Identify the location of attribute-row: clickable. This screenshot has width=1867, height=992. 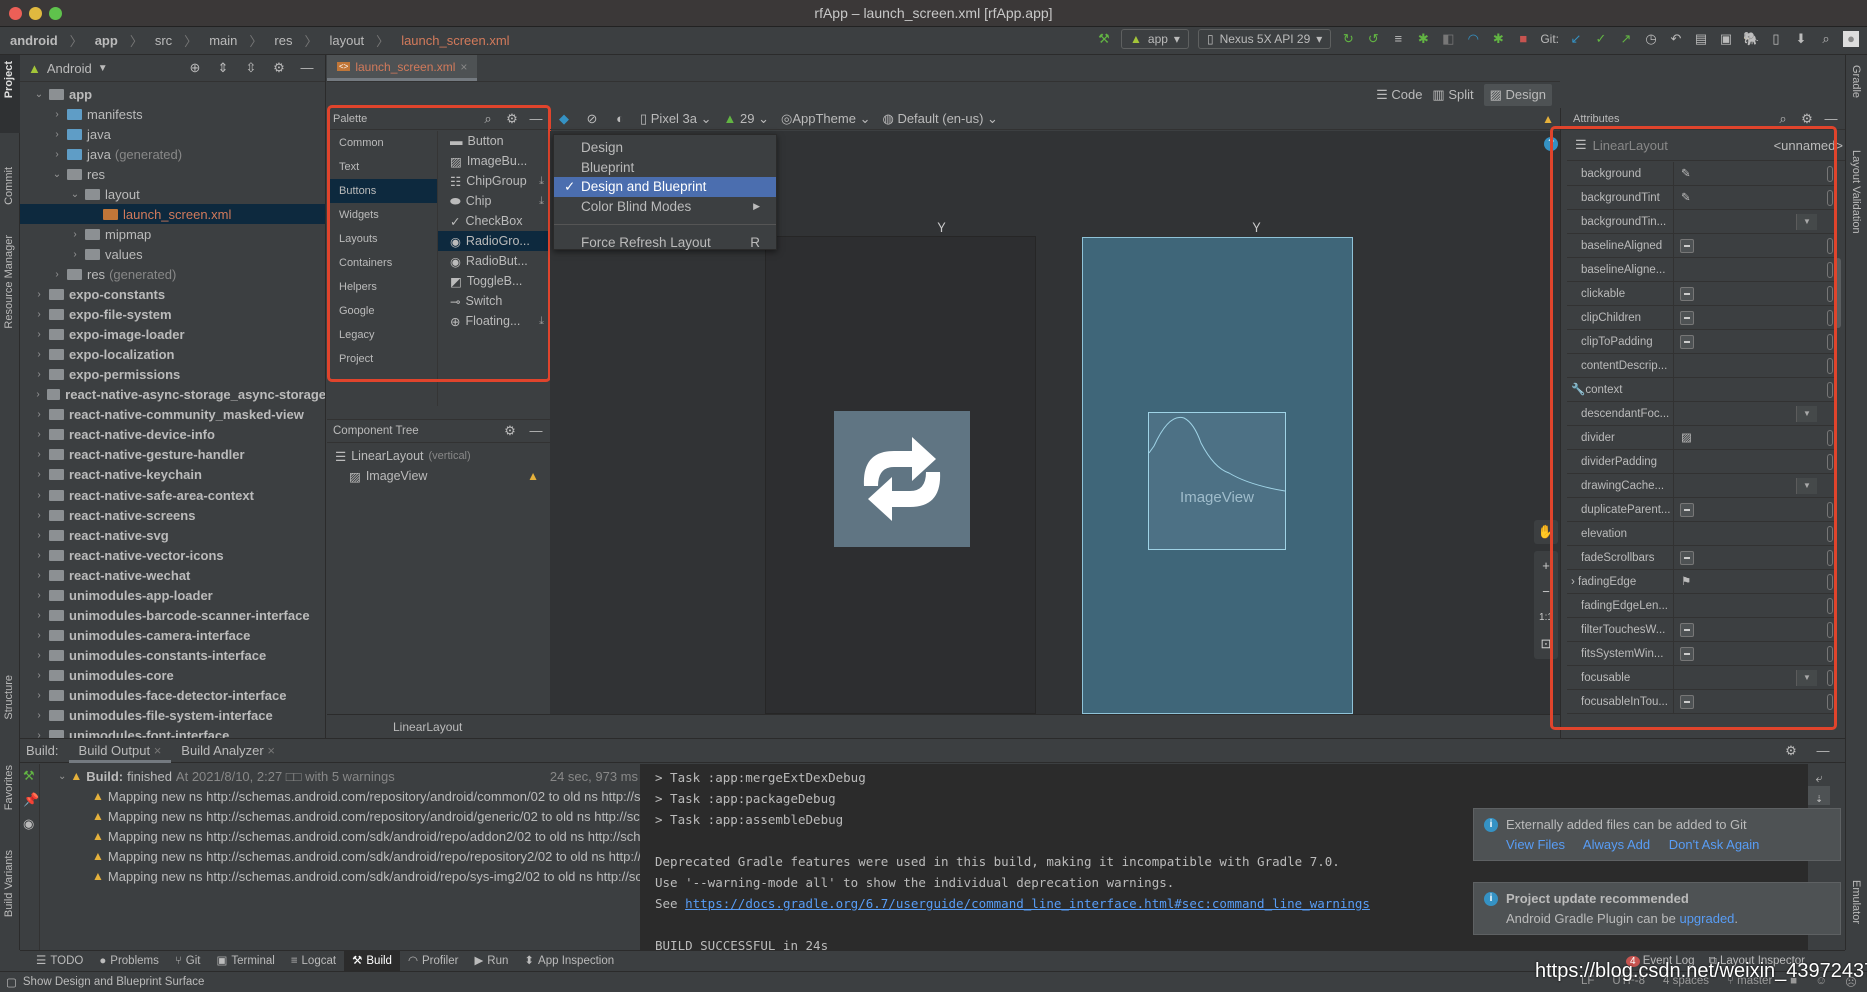
(1702, 293).